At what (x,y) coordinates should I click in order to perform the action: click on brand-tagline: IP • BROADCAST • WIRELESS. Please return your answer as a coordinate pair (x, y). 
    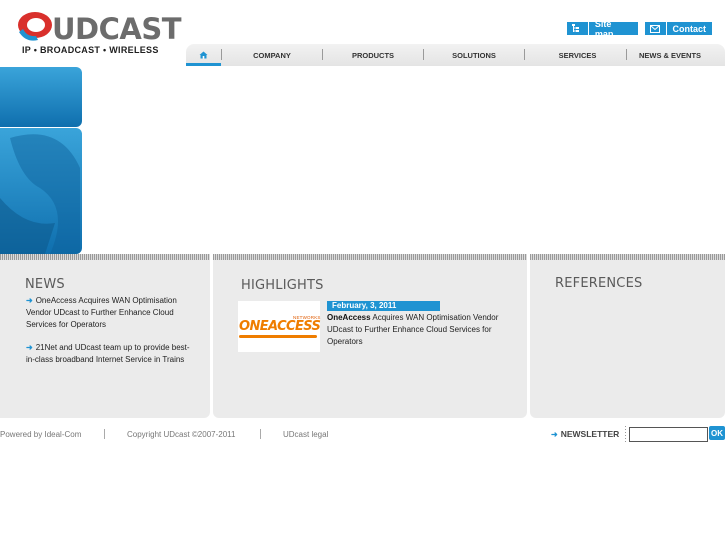
    Looking at the image, I should click on (90, 50).